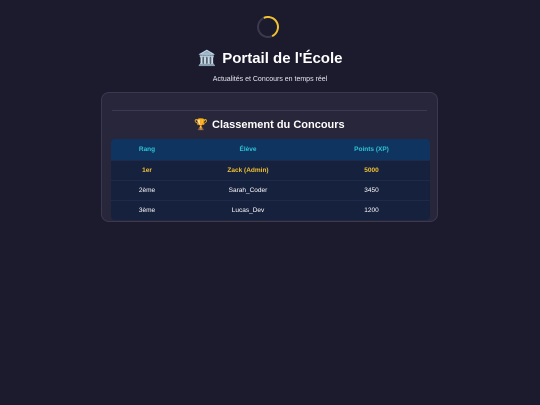  I want to click on rank-cell: 3ème, so click(147, 210).